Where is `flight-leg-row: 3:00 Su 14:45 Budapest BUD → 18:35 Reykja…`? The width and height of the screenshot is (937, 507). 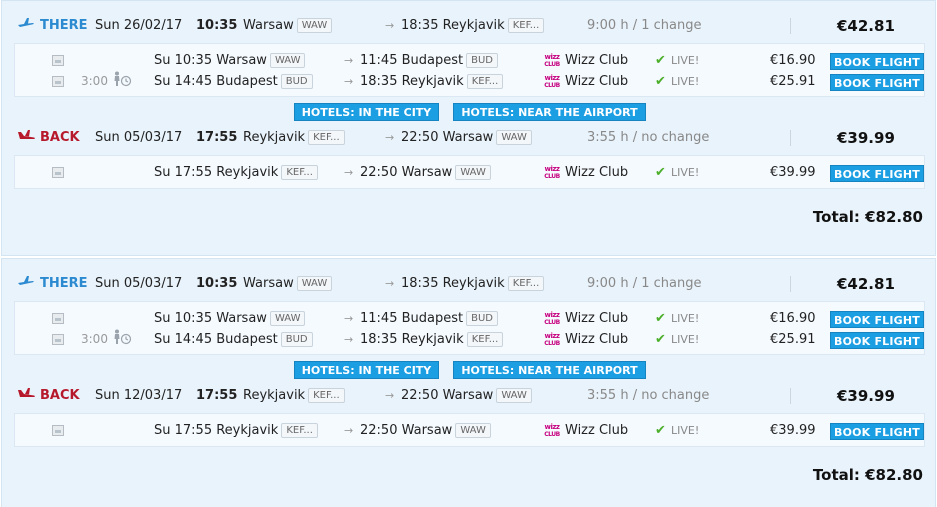 flight-leg-row: 3:00 Su 14:45 Budapest BUD → 18:35 Reykja… is located at coordinates (469, 81).